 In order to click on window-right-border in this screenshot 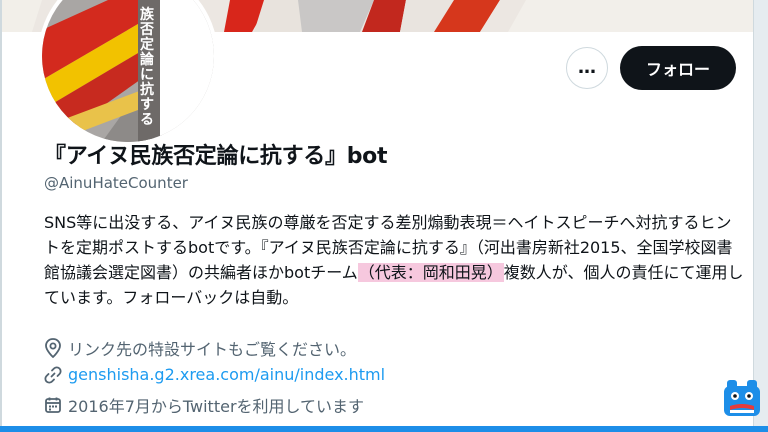, I will do `click(760, 216)`.